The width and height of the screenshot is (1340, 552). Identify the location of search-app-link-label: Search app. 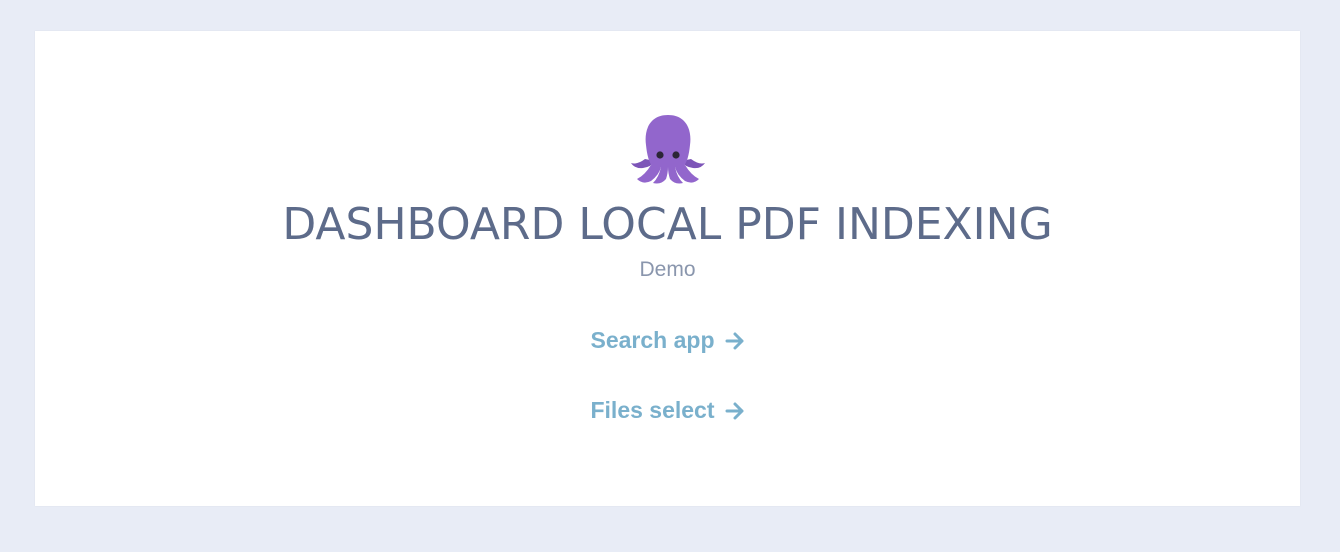
(652, 340).